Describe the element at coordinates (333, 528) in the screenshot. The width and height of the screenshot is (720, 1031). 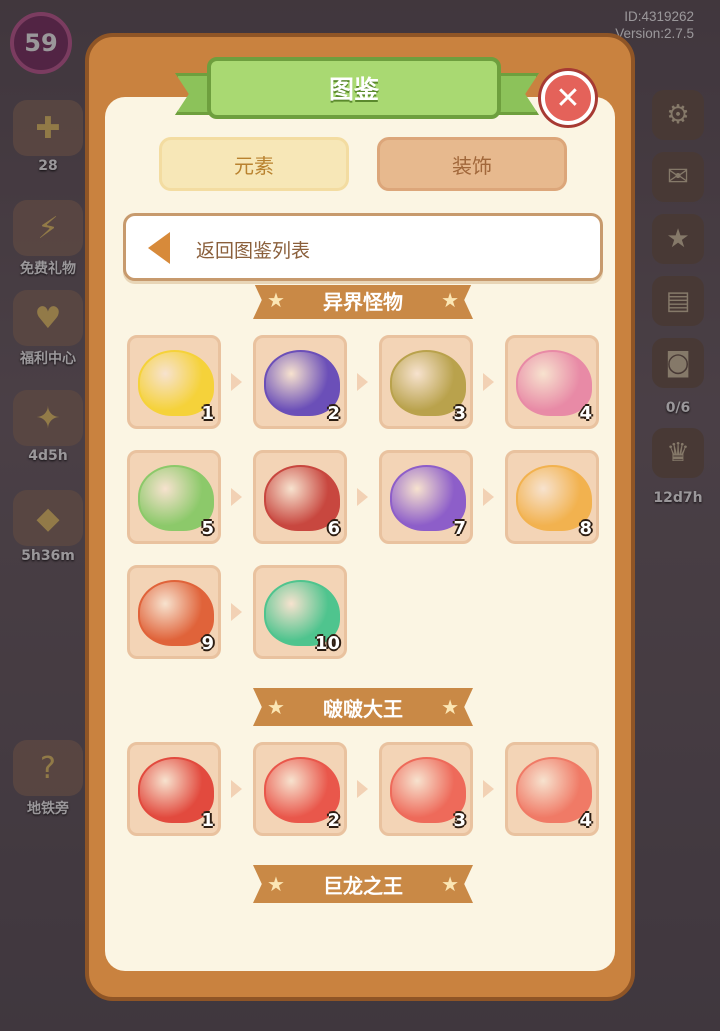
I see `item-level-number: 6` at that location.